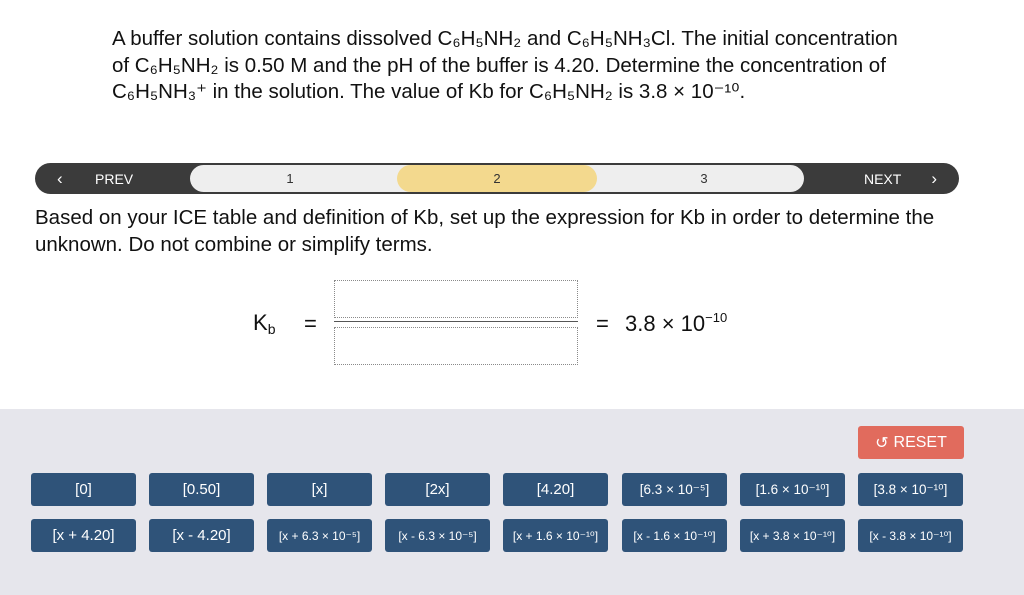 The width and height of the screenshot is (1024, 595). I want to click on answer-tile: [x - 4.20], so click(201, 535).